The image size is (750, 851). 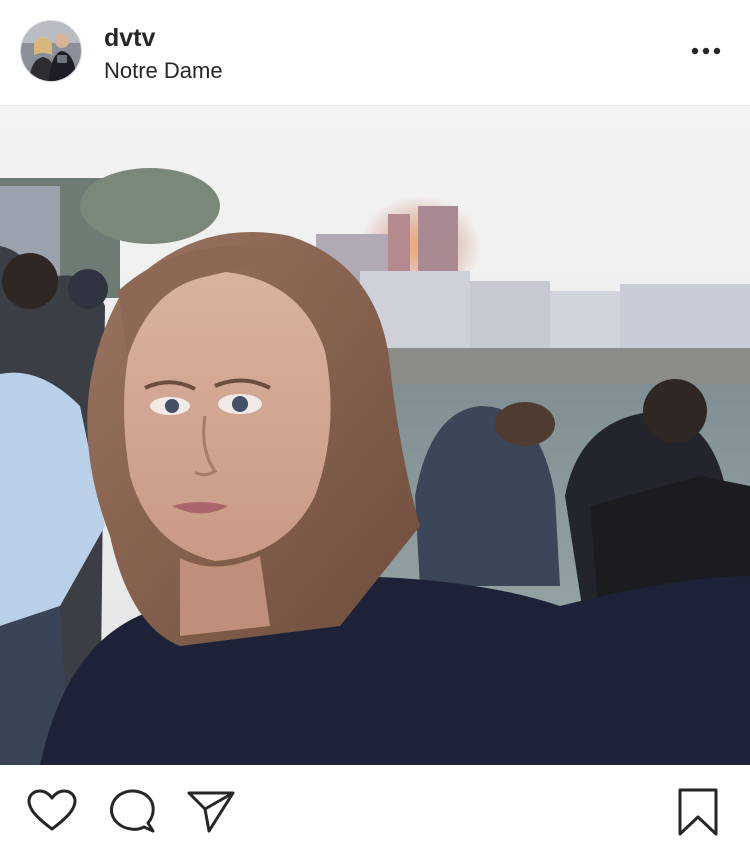 I want to click on heart-icon, so click(x=52, y=810).